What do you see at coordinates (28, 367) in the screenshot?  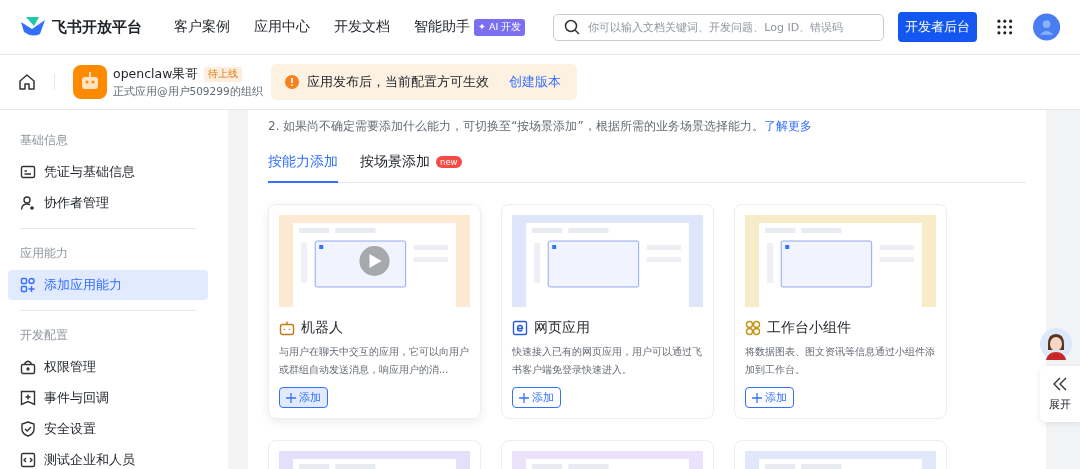 I see `lock-icon` at bounding box center [28, 367].